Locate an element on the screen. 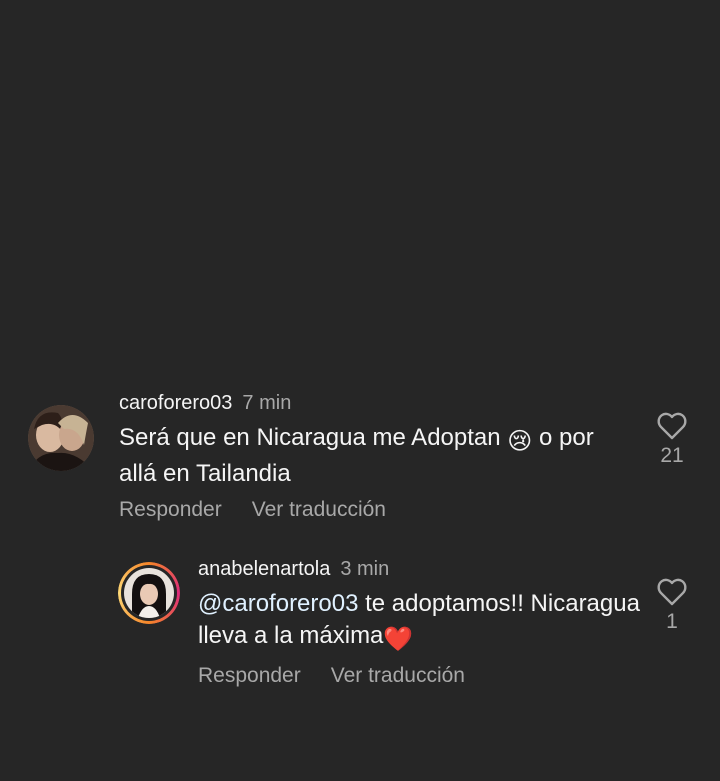  timestamp: 3 min is located at coordinates (365, 569).